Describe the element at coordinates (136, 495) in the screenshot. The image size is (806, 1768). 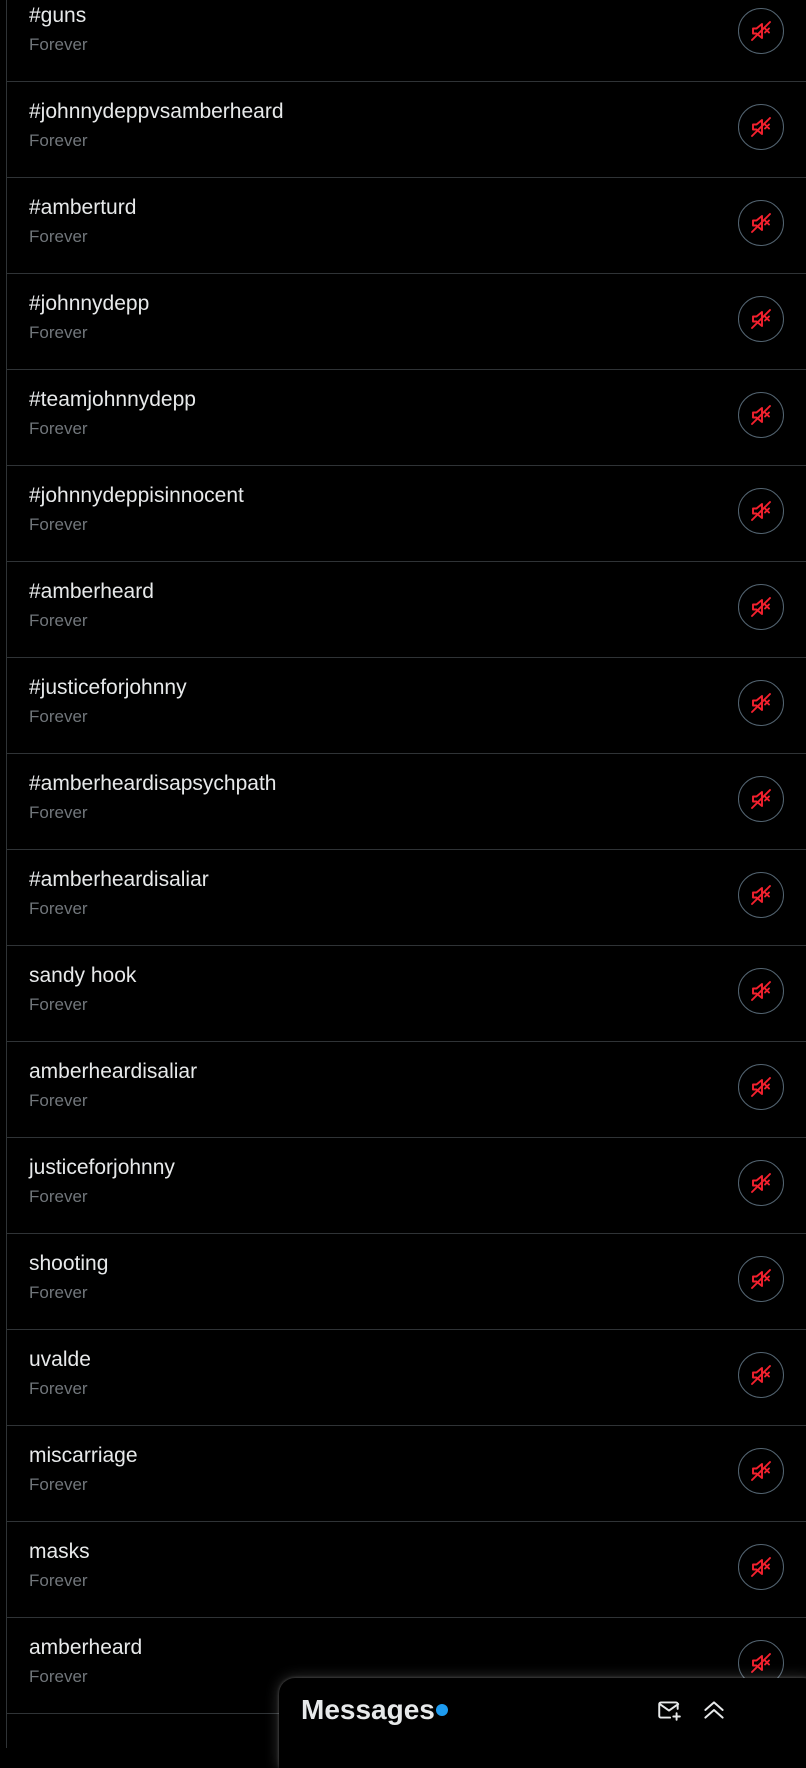
I see `muted-word-text: #johnnydeppisinnocent` at that location.